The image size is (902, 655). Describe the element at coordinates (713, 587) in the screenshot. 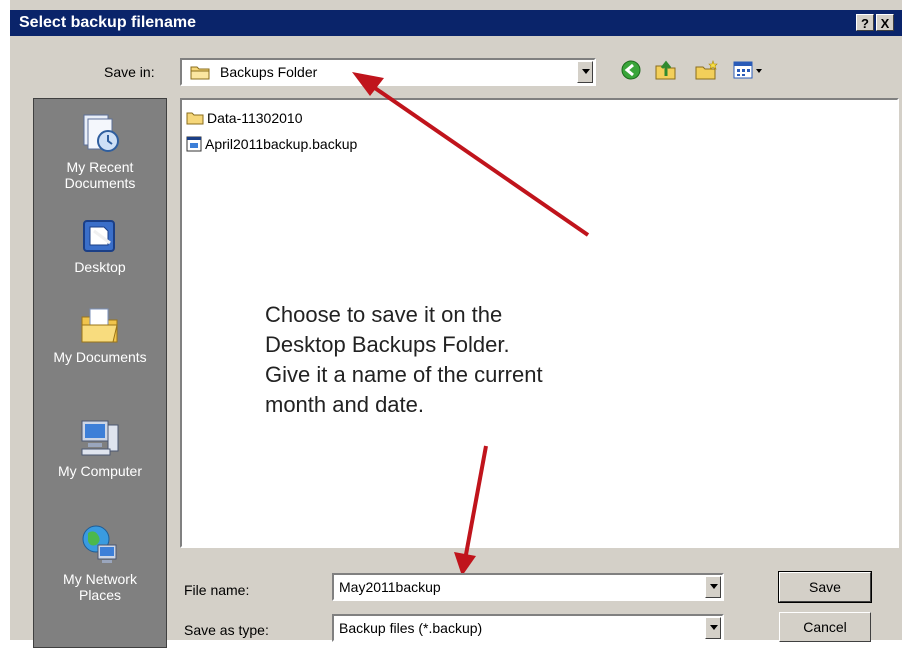

I see `file-name-dropdown-button` at that location.